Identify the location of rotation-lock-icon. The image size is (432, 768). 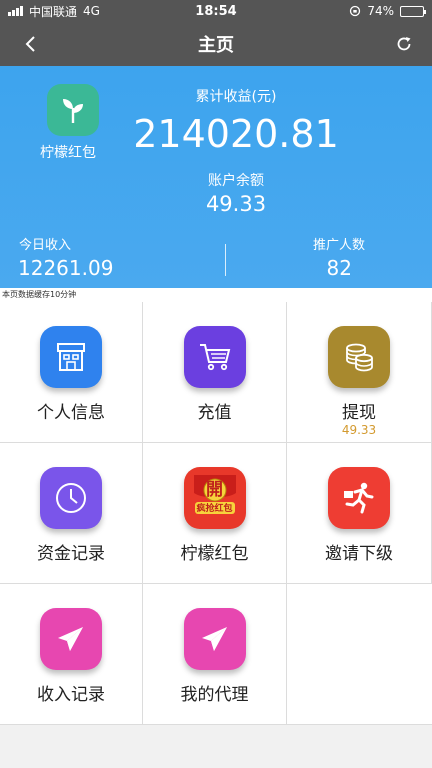
(355, 11).